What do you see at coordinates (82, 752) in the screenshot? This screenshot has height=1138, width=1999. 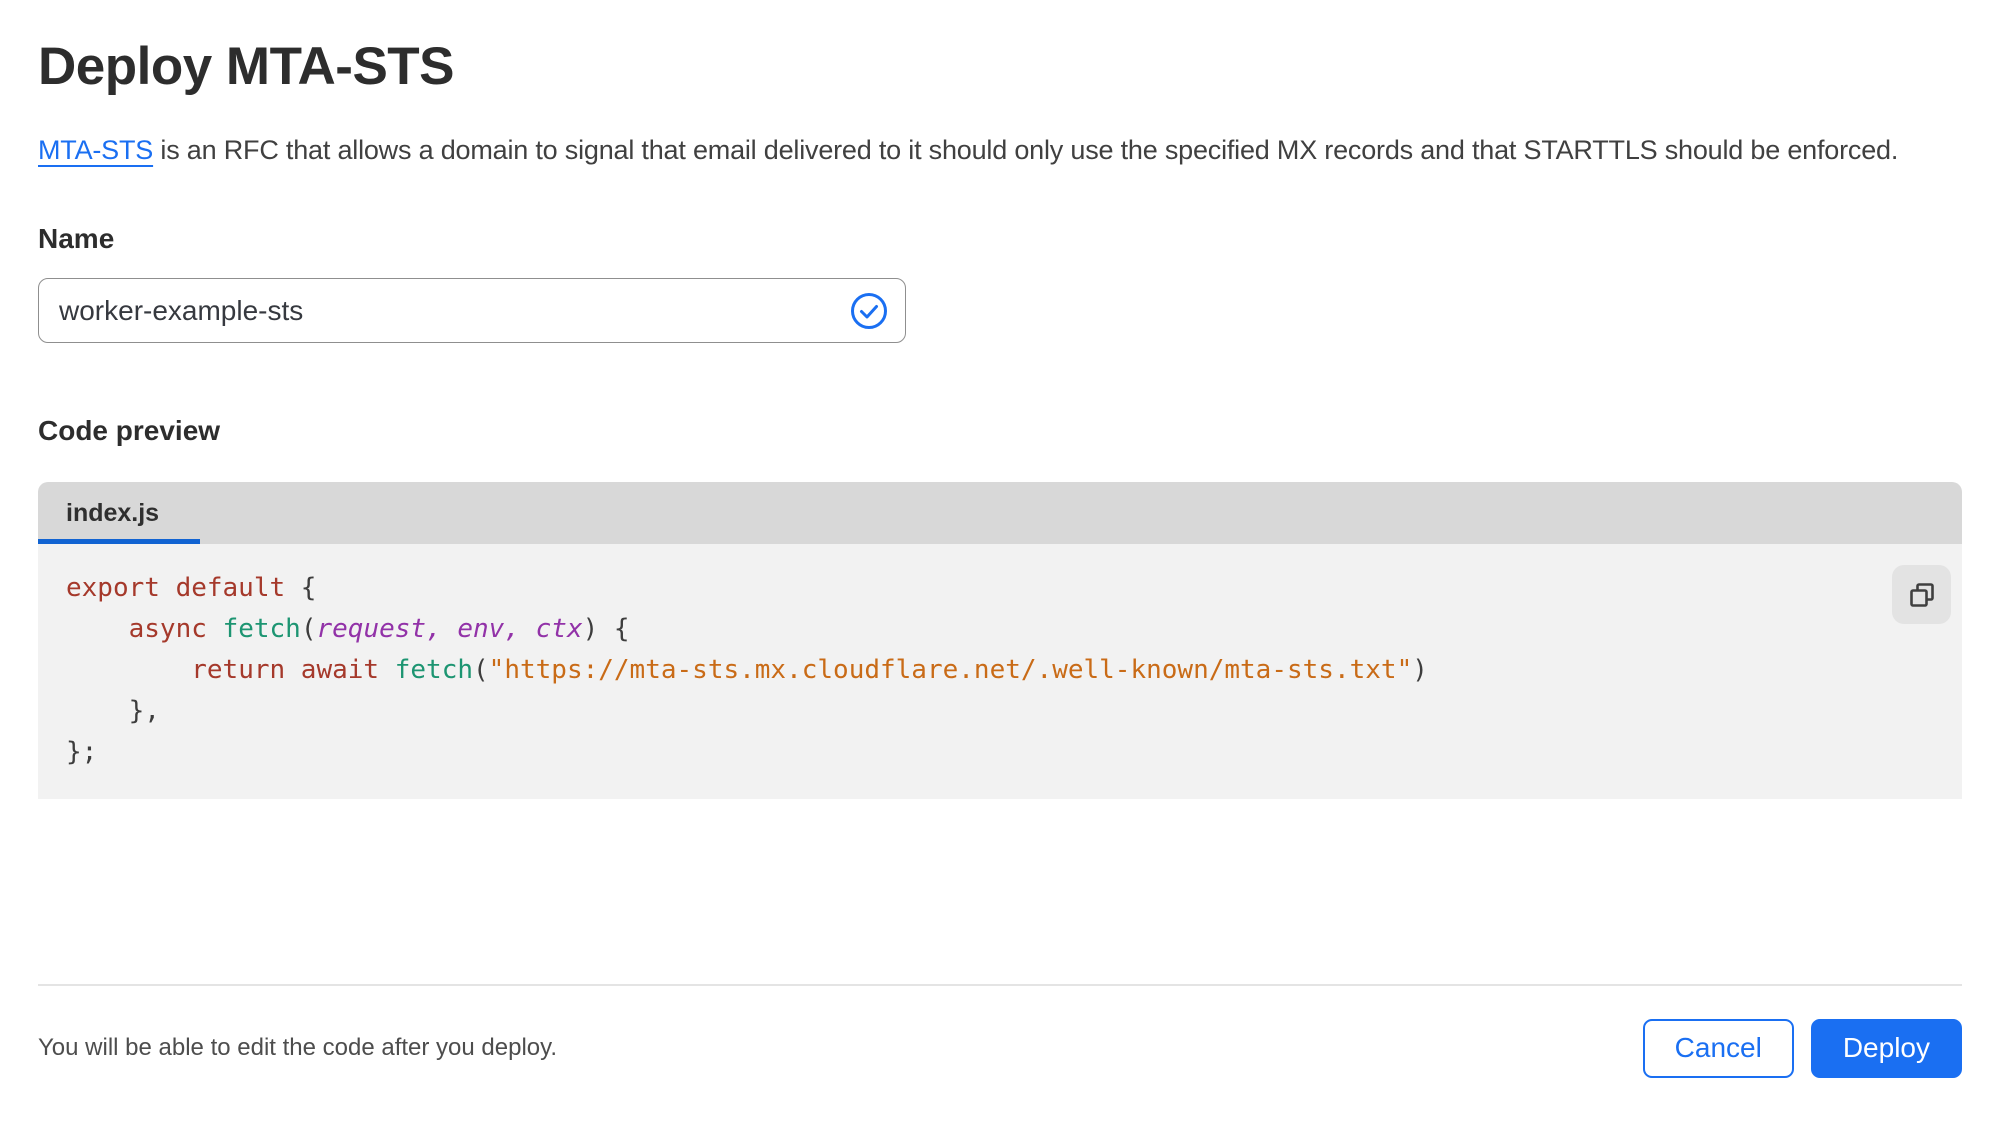 I see `code-token: };` at bounding box center [82, 752].